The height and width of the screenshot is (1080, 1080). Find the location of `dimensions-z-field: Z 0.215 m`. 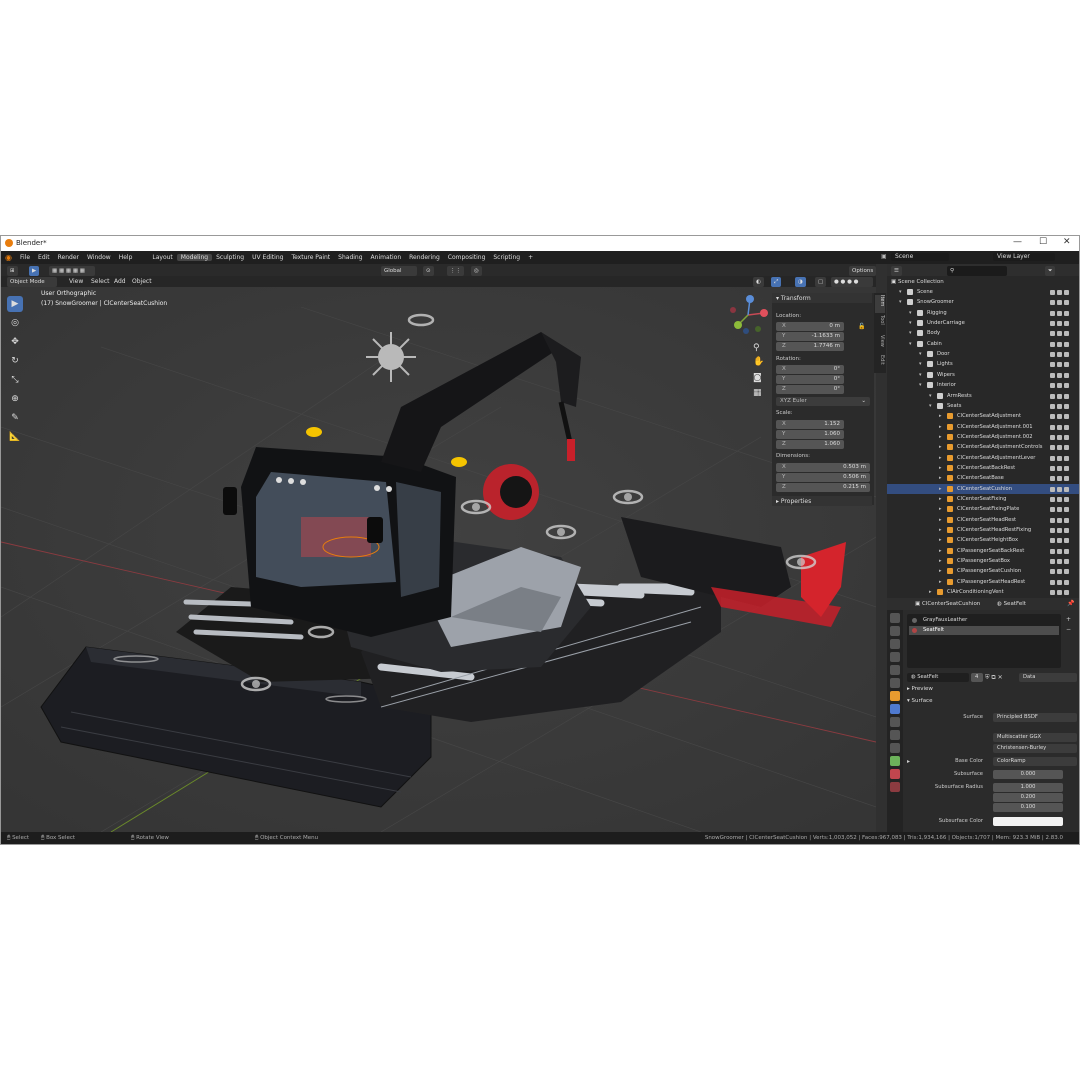

dimensions-z-field: Z 0.215 m is located at coordinates (823, 487).